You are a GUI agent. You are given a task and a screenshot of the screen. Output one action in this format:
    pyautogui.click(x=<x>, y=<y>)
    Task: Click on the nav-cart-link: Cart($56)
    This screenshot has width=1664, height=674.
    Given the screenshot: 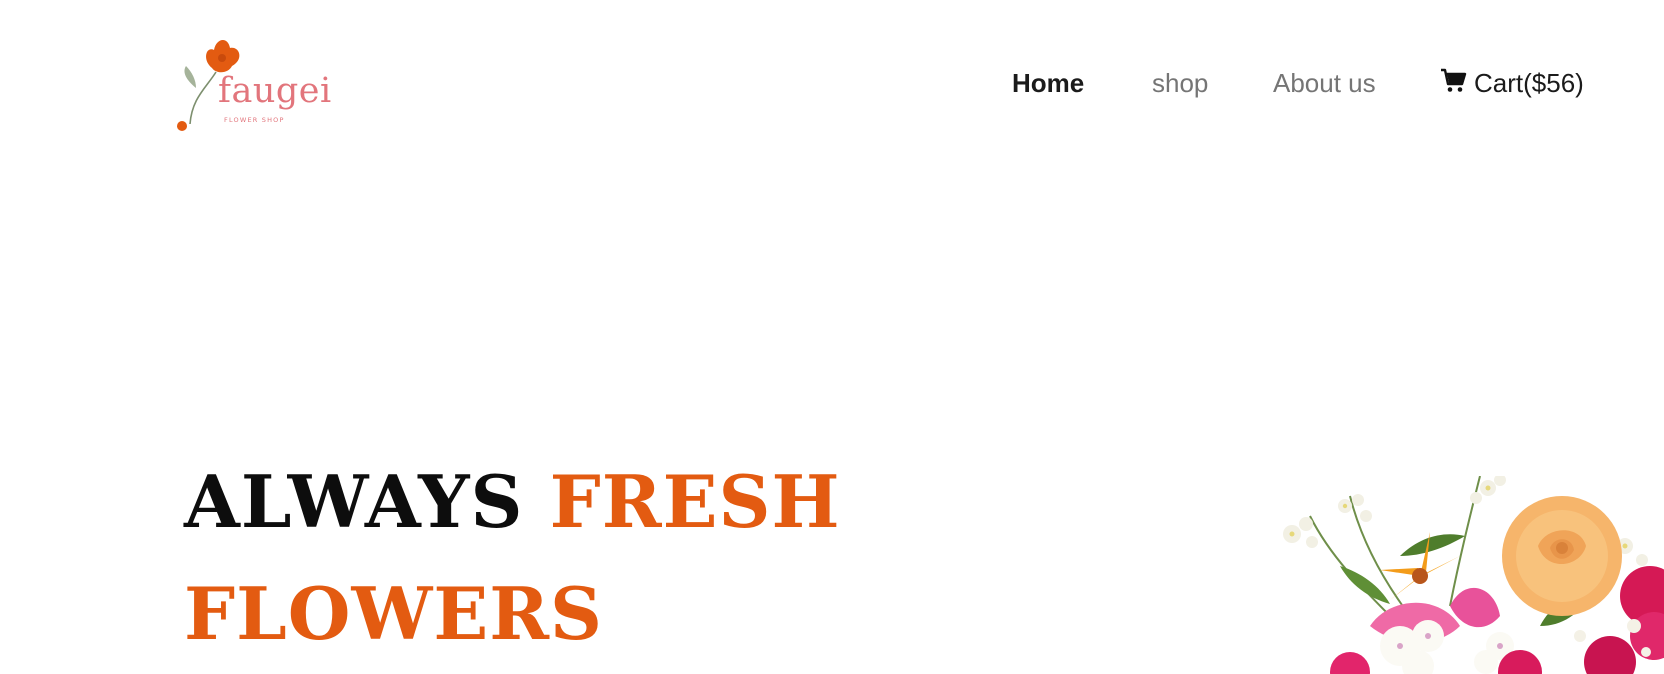 What is the action you would take?
    pyautogui.click(x=1512, y=83)
    